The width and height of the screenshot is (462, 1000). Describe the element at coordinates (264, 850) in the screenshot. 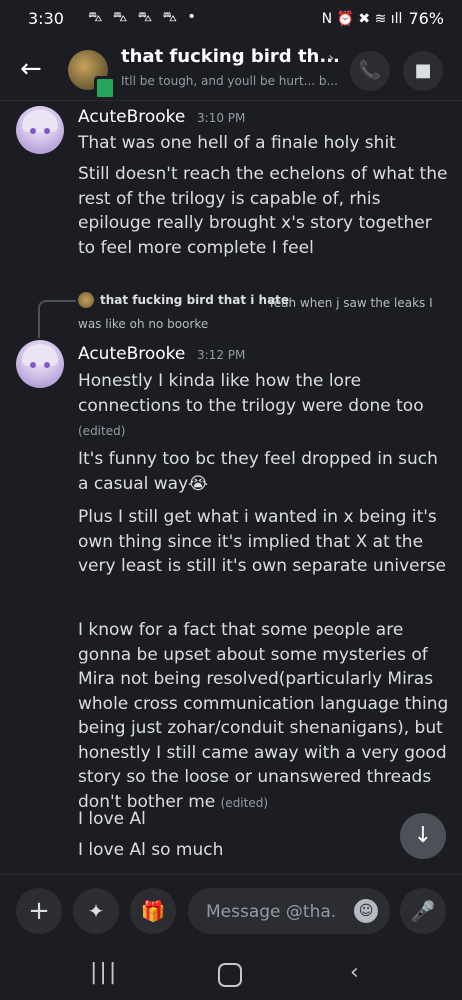

I see `message-text: I love Al so much` at that location.